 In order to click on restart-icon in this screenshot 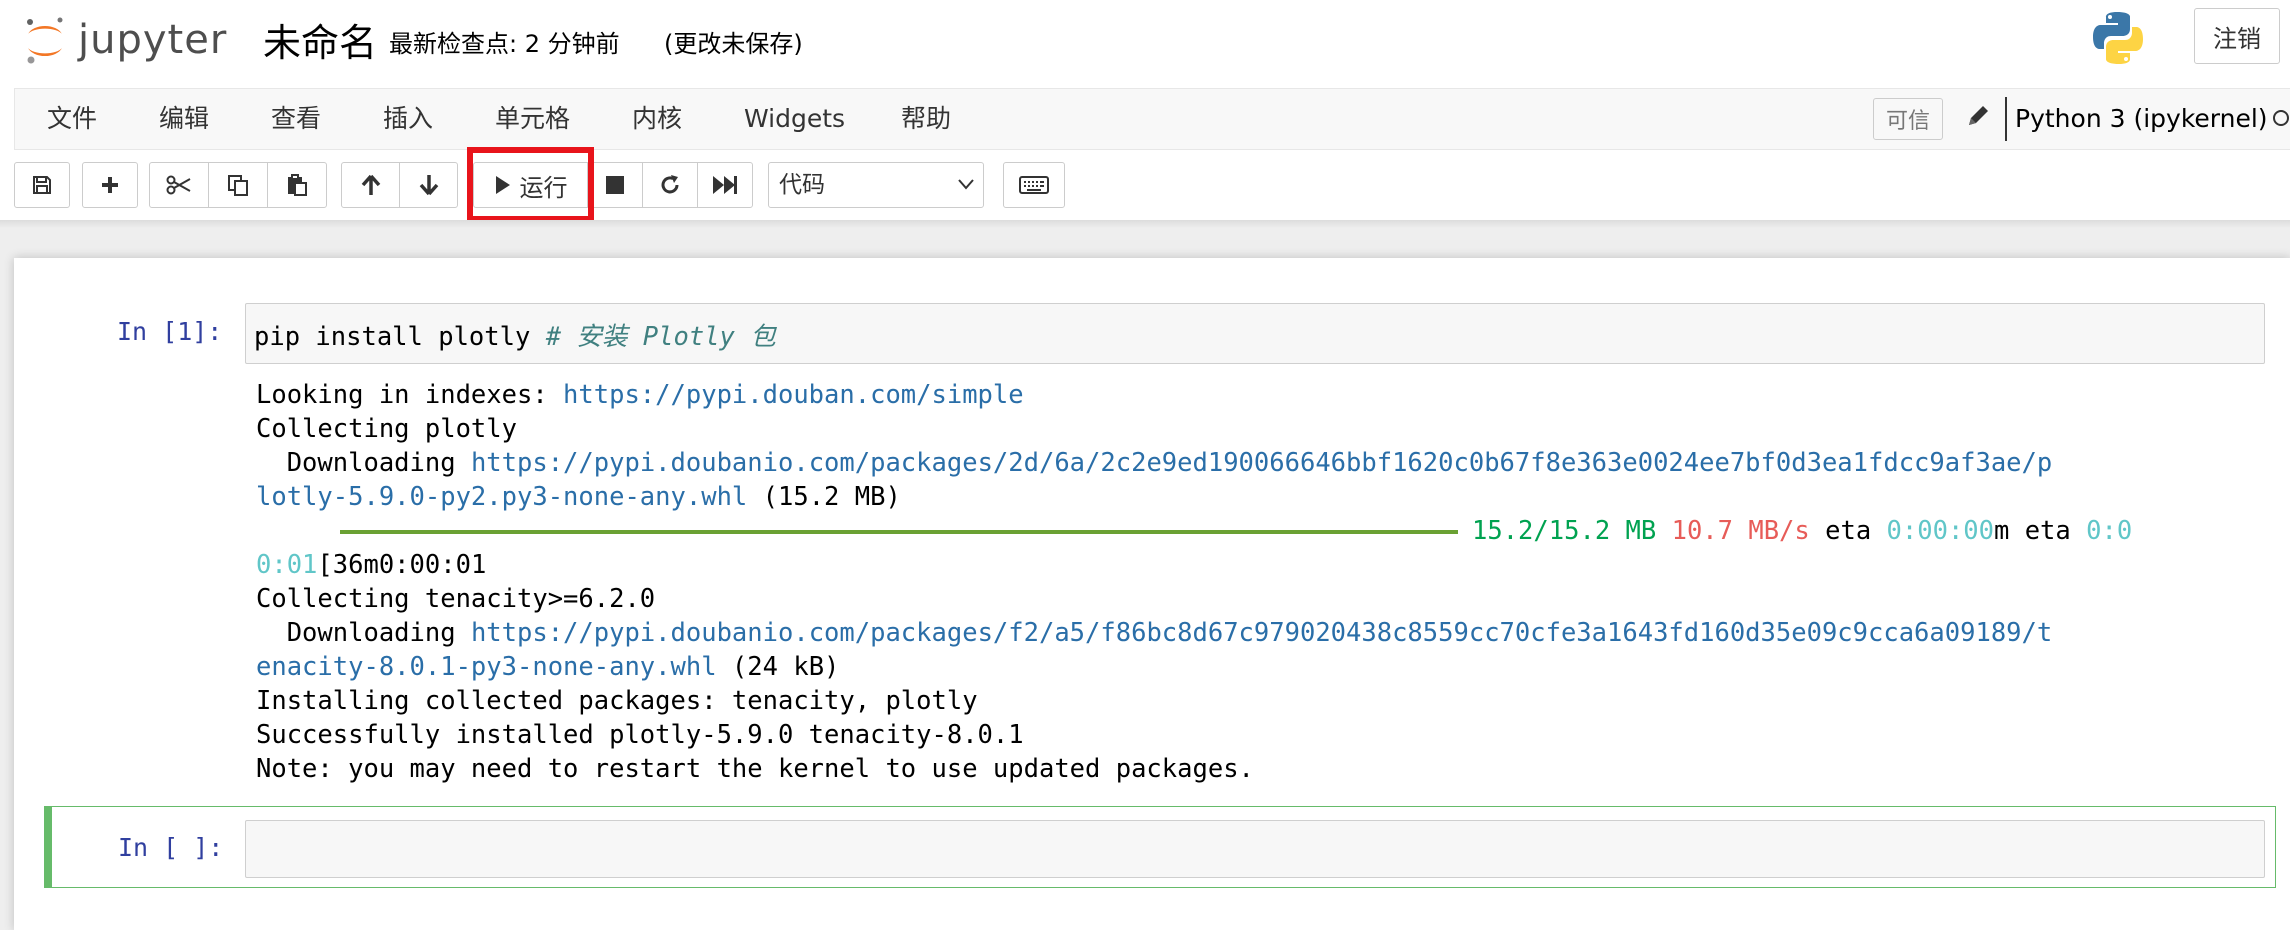, I will do `click(670, 184)`.